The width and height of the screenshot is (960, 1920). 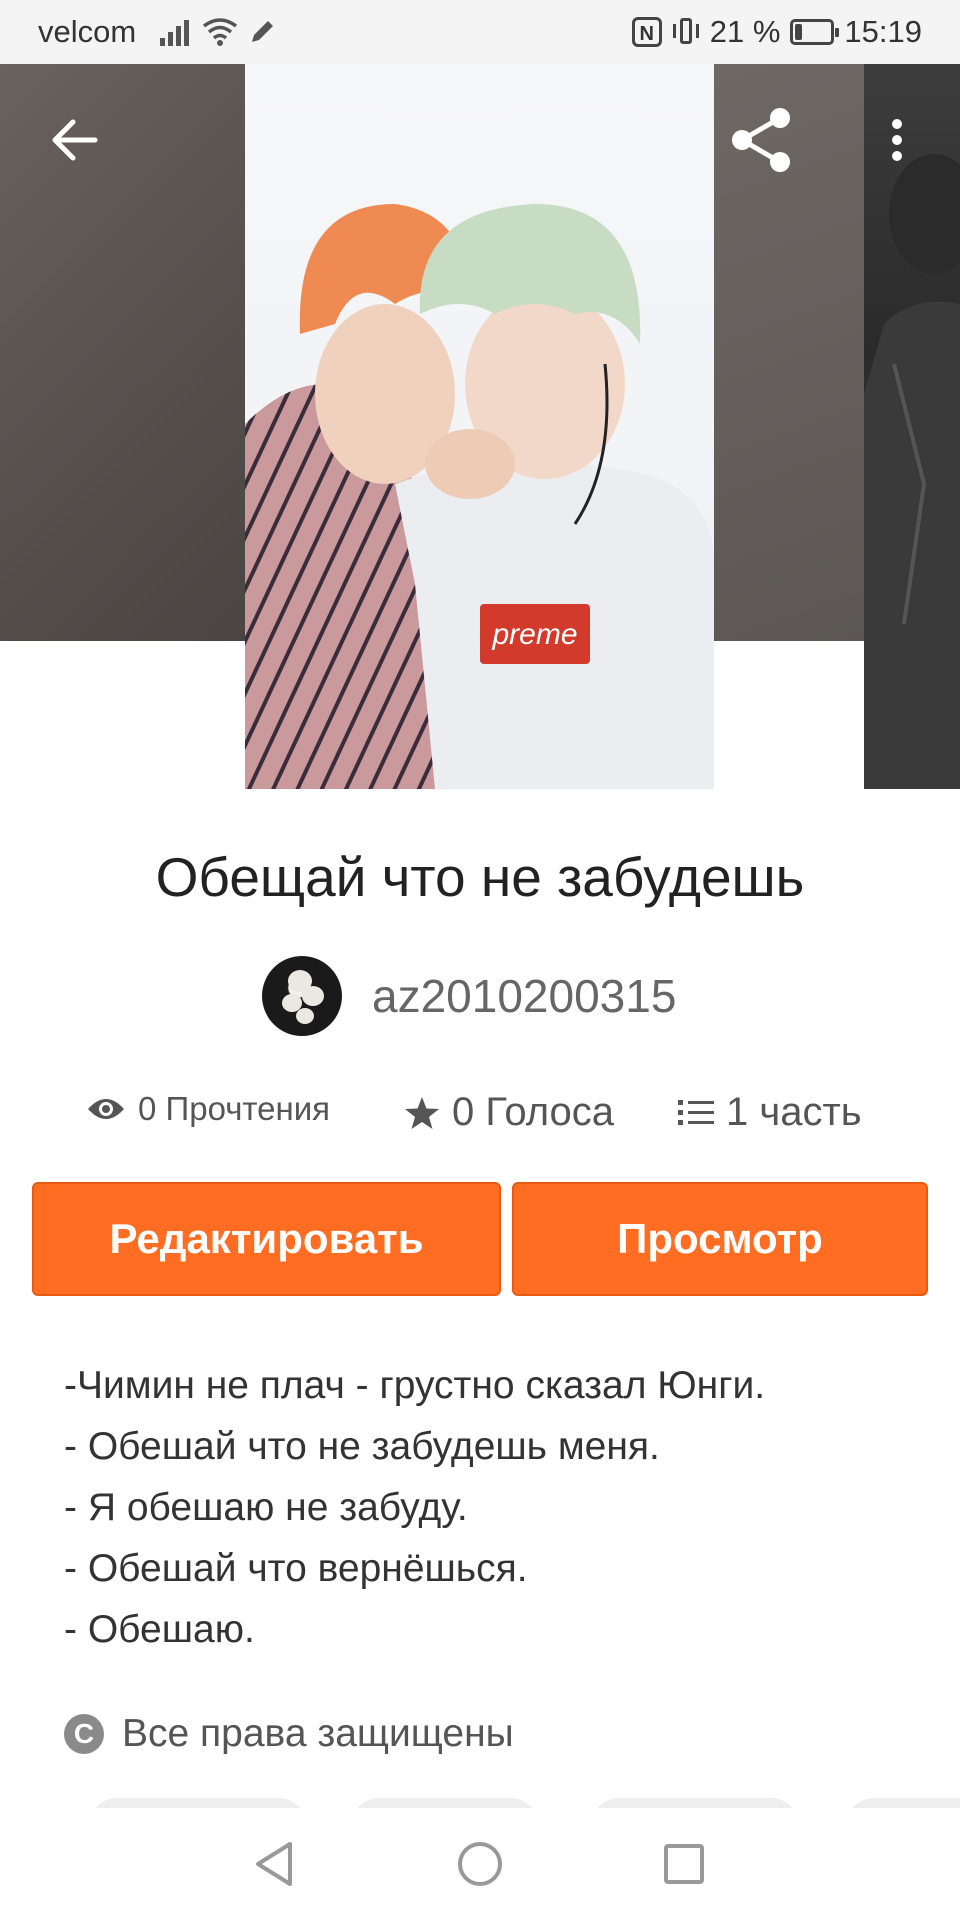 What do you see at coordinates (318, 1733) in the screenshot?
I see `copyright-text: Все права защищены` at bounding box center [318, 1733].